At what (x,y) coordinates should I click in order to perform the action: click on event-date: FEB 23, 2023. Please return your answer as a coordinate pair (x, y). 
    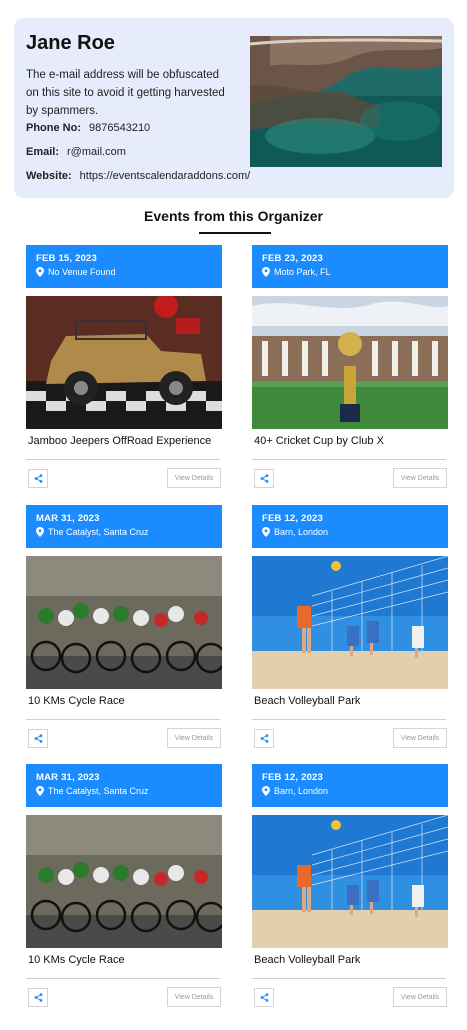
    Looking at the image, I should click on (293, 258).